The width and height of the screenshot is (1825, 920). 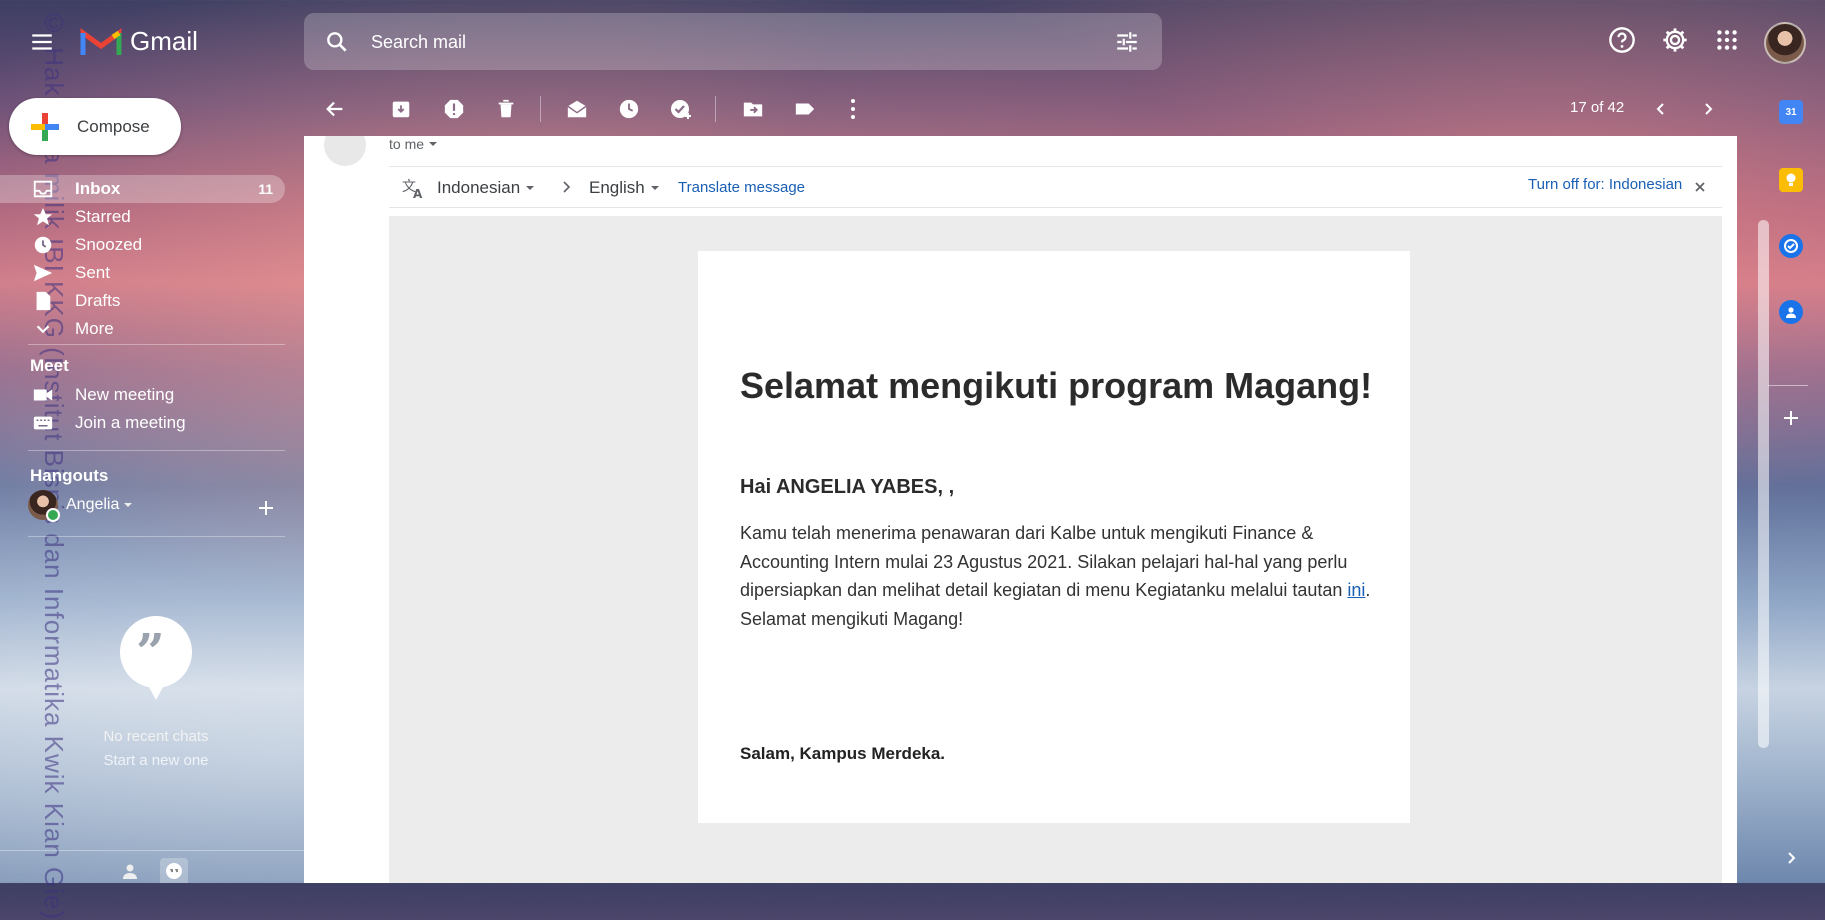 What do you see at coordinates (43, 423) in the screenshot?
I see `keyboard-icon` at bounding box center [43, 423].